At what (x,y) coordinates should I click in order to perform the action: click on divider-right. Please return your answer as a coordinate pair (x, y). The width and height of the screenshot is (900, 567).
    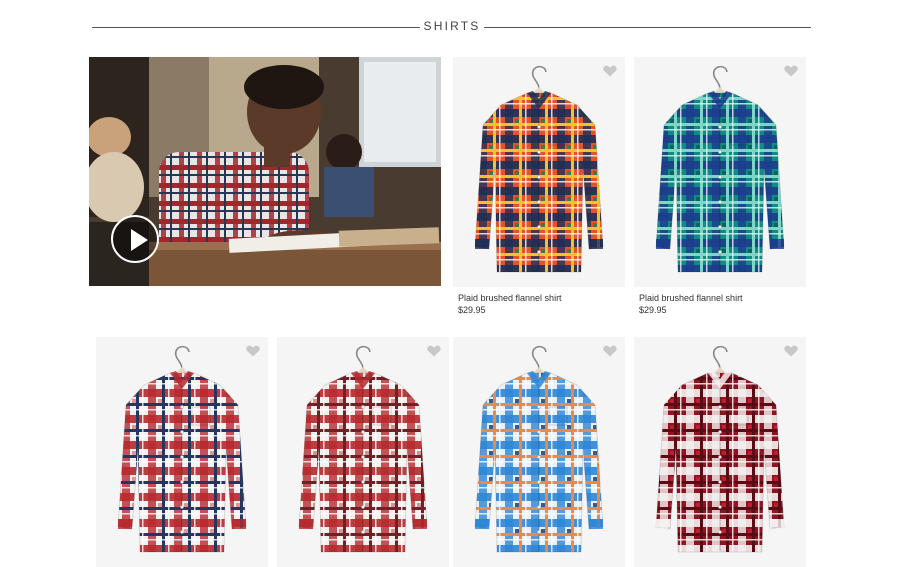
    Looking at the image, I should click on (647, 27).